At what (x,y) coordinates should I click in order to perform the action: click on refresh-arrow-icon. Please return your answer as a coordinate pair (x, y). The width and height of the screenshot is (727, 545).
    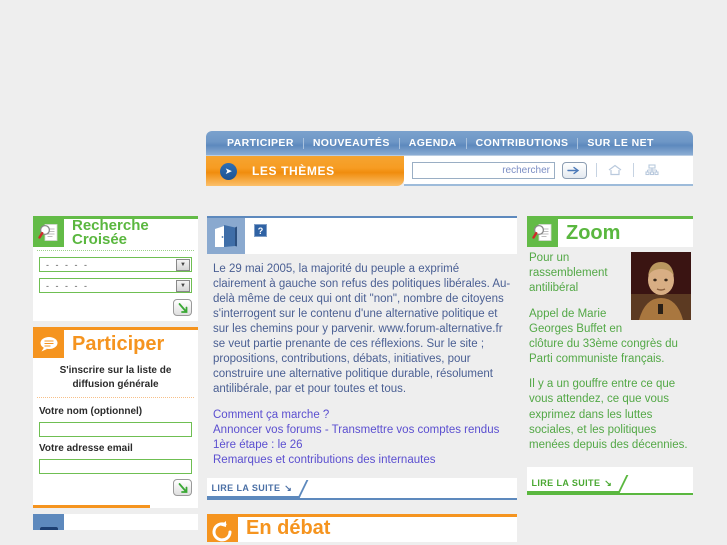
    Looking at the image, I should click on (222, 530).